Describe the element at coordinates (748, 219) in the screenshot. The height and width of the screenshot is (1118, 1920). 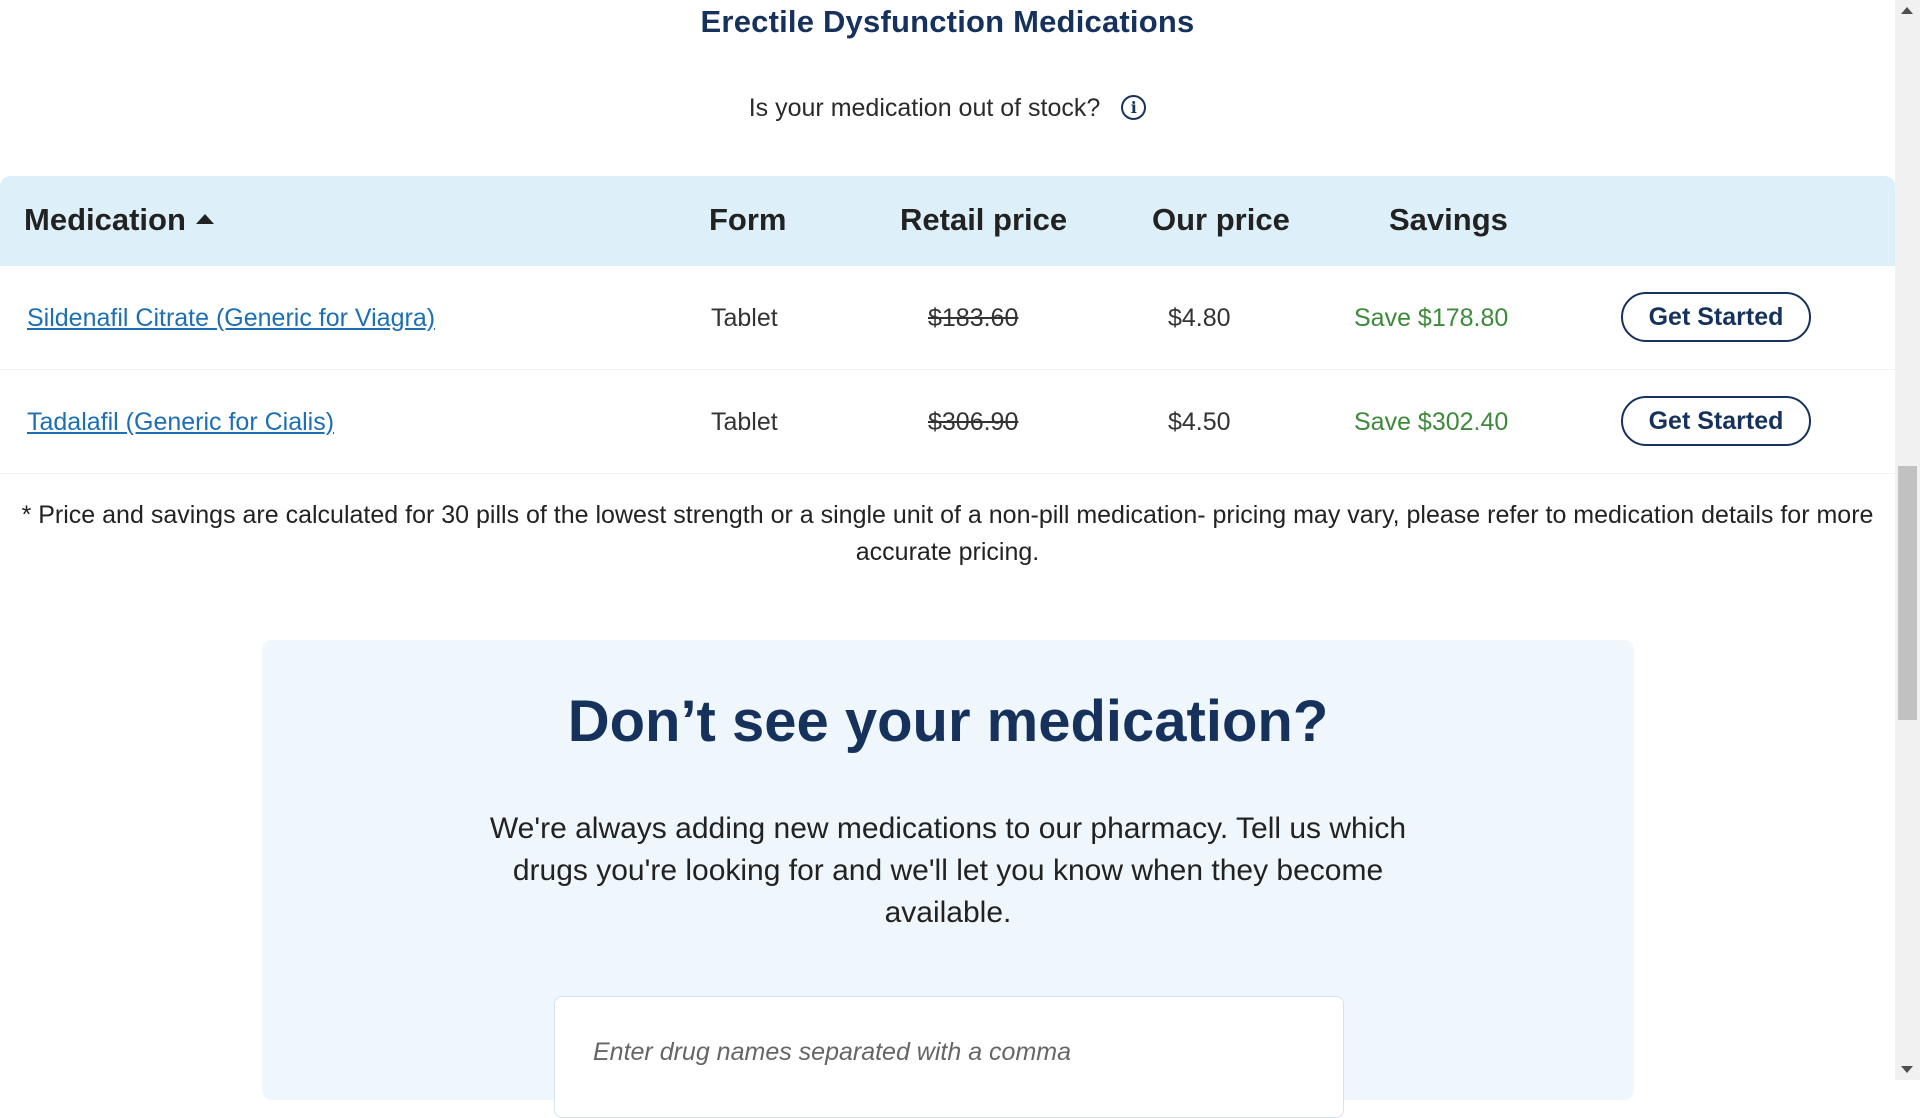
I see `column-header-form: Form` at that location.